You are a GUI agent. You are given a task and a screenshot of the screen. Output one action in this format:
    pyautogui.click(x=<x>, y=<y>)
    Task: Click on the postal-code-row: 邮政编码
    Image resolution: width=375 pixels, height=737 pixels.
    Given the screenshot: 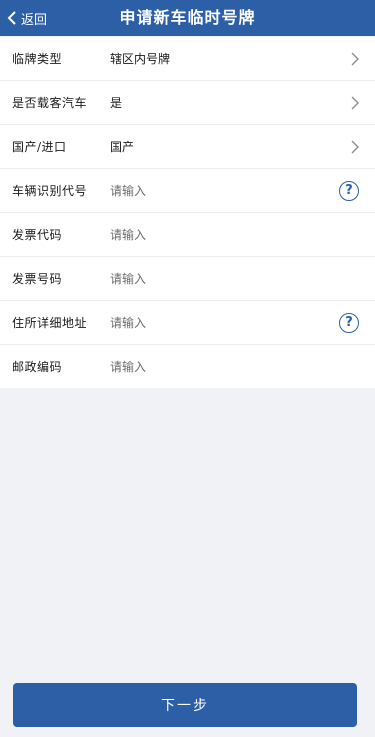 What is the action you would take?
    pyautogui.click(x=187, y=366)
    